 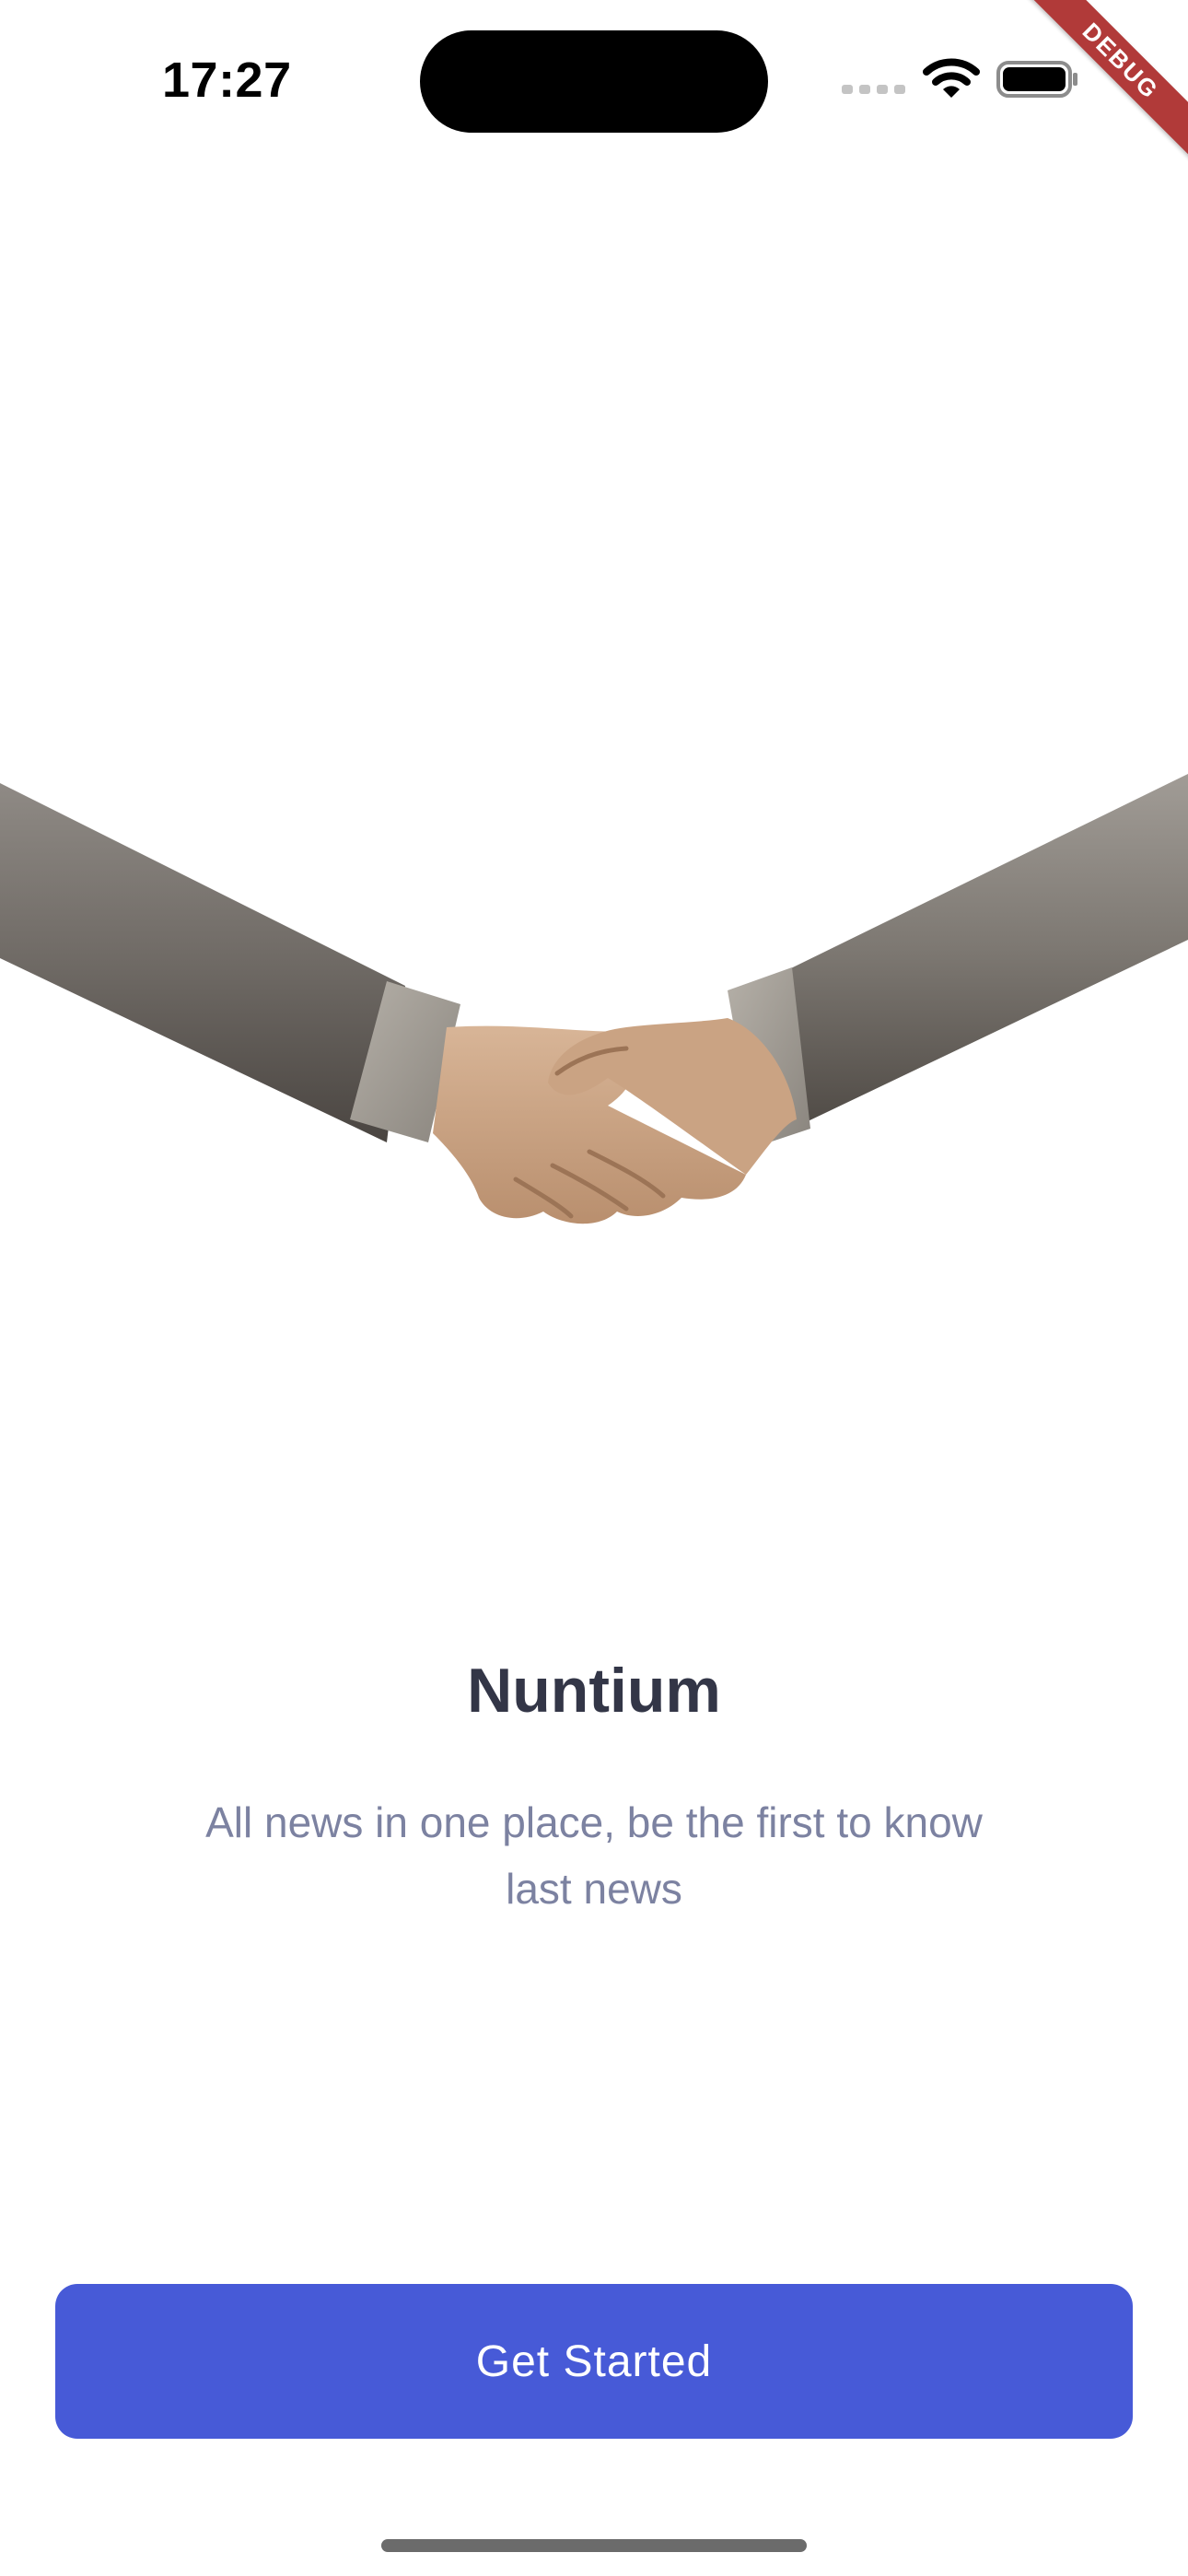 What do you see at coordinates (594, 2361) in the screenshot?
I see `get-started-button: Get Started` at bounding box center [594, 2361].